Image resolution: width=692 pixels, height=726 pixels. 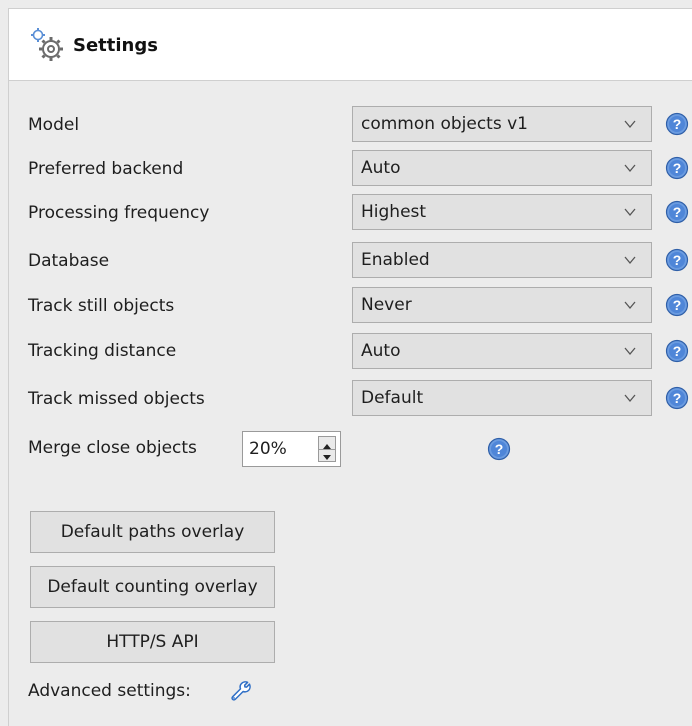 I want to click on tracking-distance-value: Auto, so click(x=381, y=351).